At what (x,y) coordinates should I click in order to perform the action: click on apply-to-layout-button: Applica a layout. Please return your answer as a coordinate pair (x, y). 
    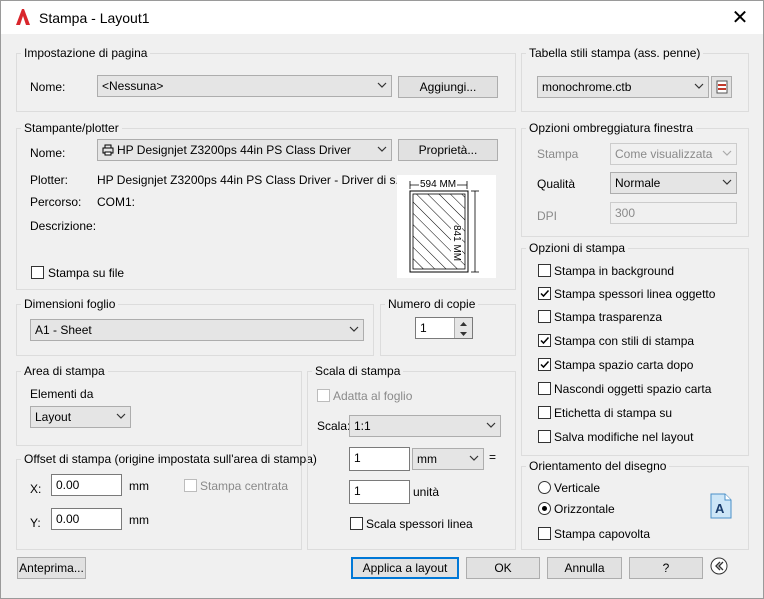
    Looking at the image, I should click on (405, 568).